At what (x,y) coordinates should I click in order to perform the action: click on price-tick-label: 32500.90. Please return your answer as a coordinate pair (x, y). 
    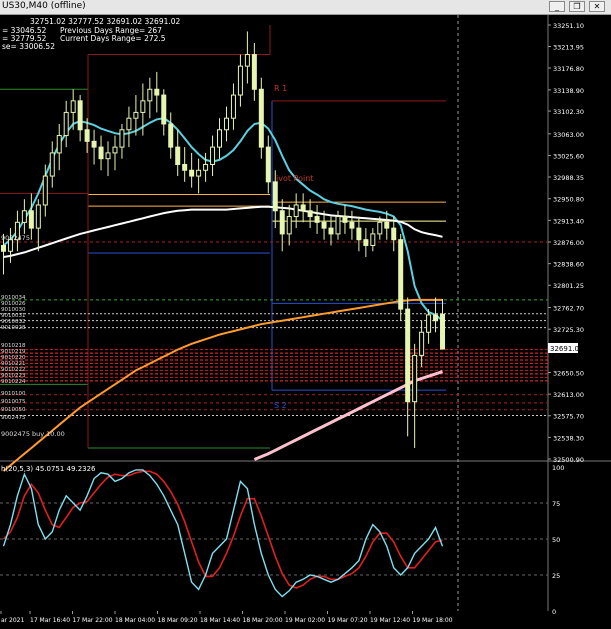
    Looking at the image, I should click on (568, 460).